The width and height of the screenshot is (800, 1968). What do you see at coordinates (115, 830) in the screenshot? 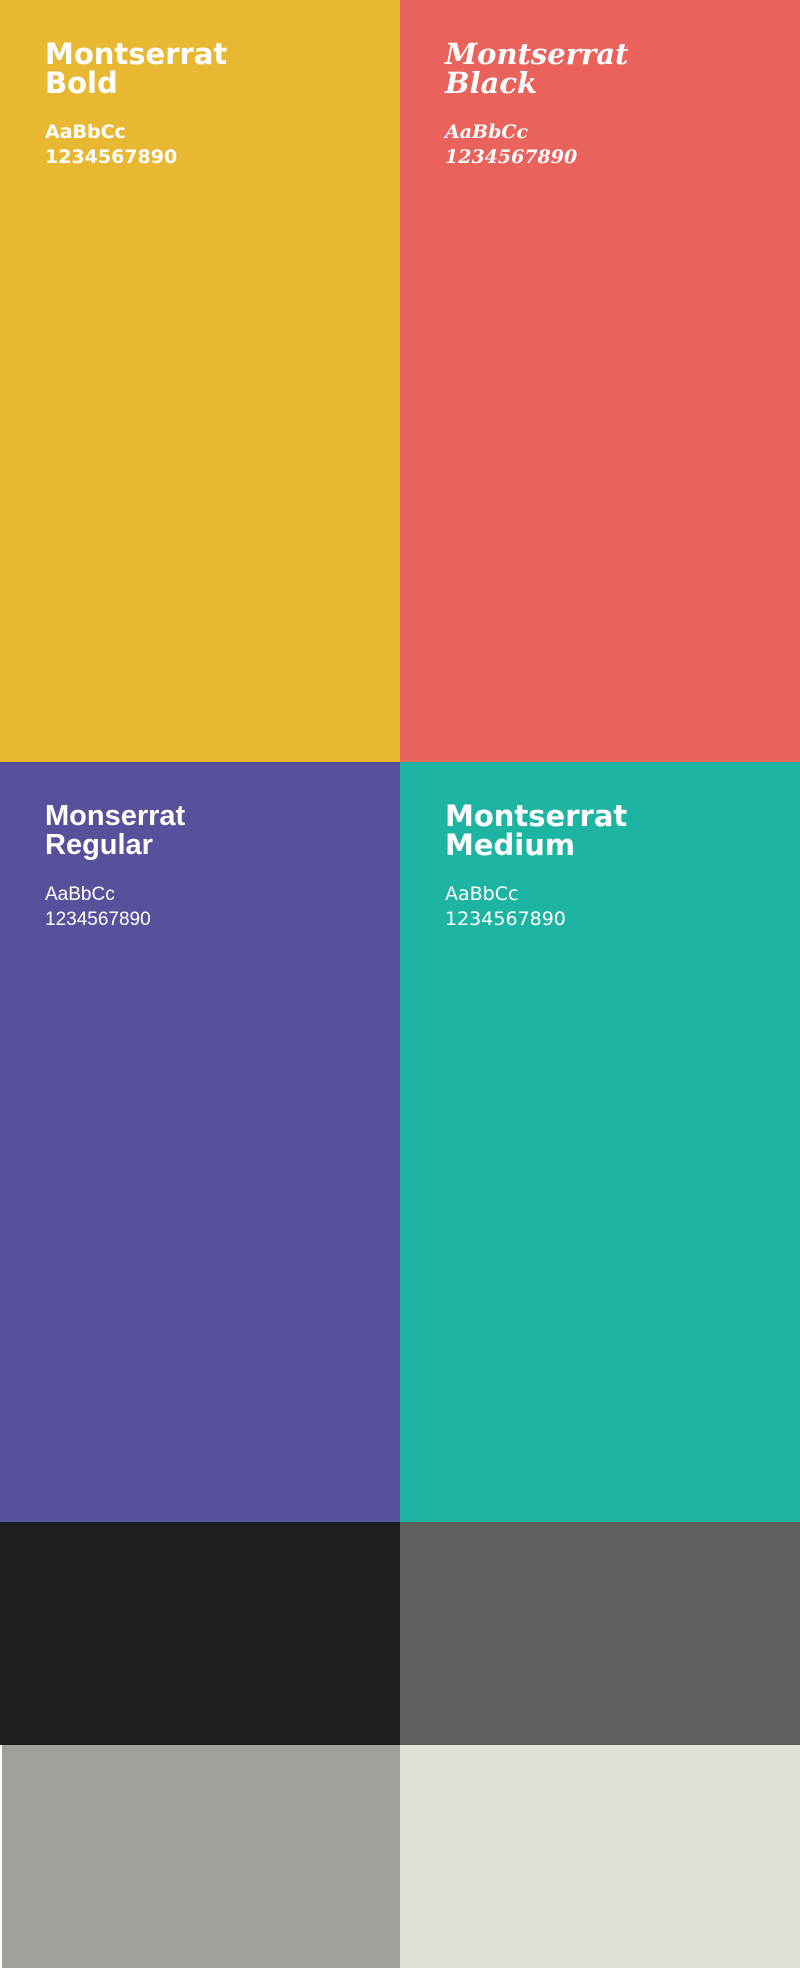
I see `font-name: Monserrat Regular` at bounding box center [115, 830].